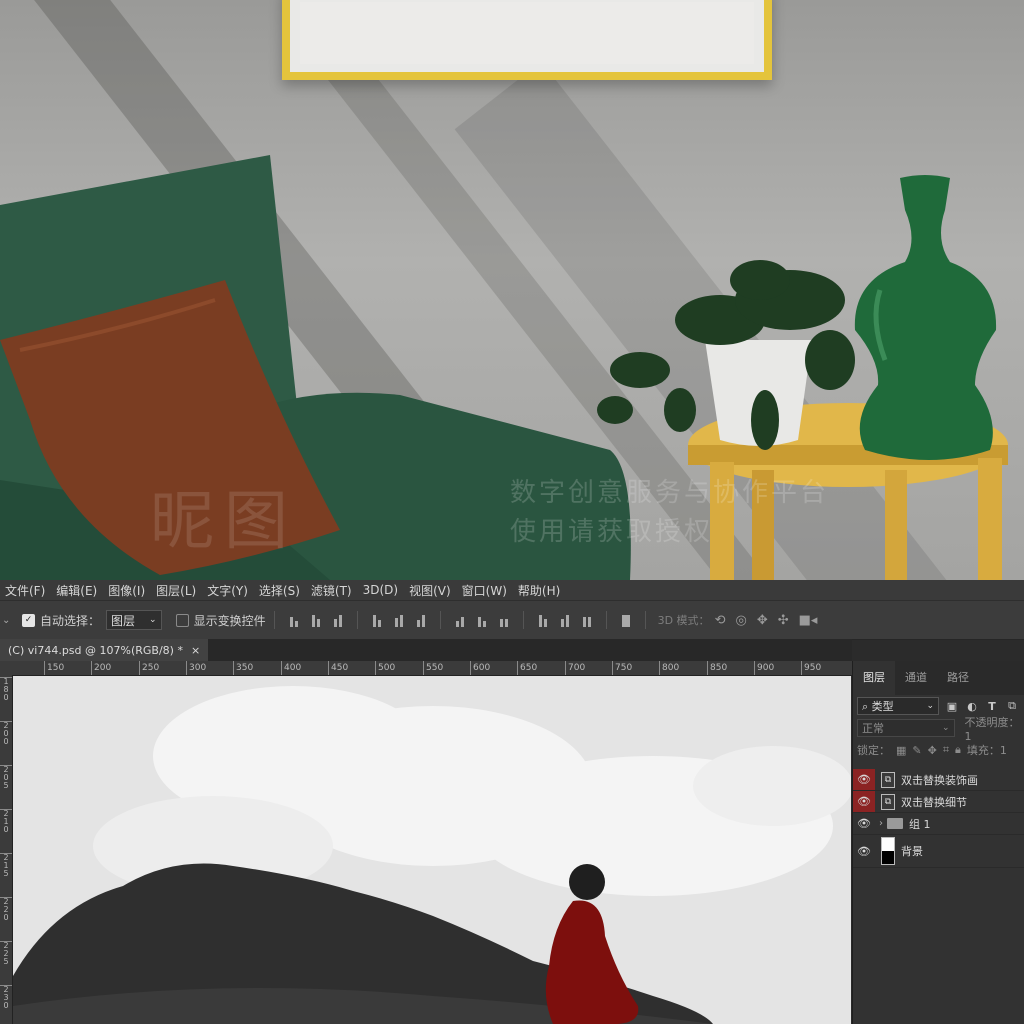 The width and height of the screenshot is (1024, 1024). What do you see at coordinates (332, 590) in the screenshot?
I see `menu-filter: 滤镜(T)` at bounding box center [332, 590].